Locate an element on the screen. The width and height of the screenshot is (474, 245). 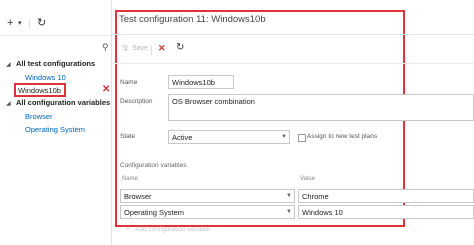
value-column-header: Value is located at coordinates (307, 179).